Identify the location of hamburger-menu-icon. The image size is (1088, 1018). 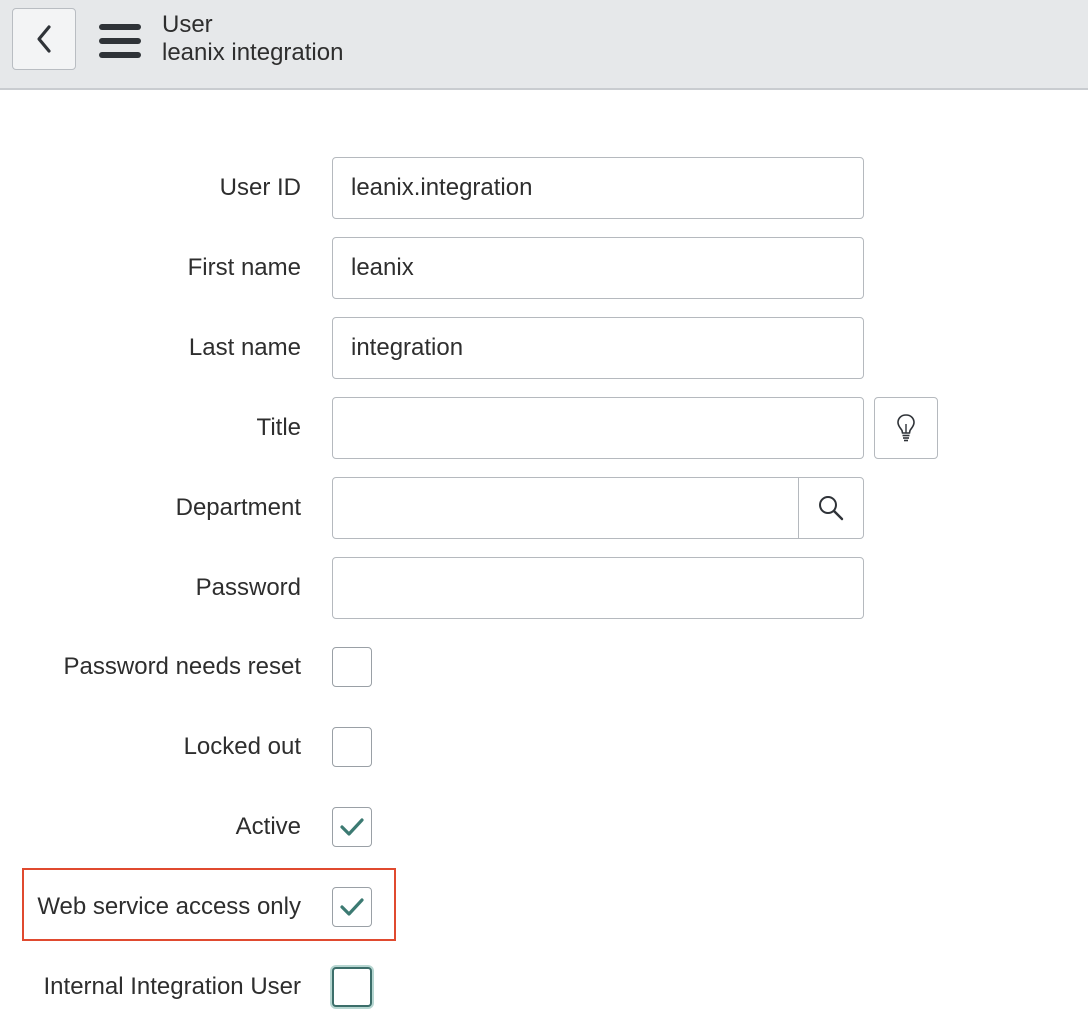
(120, 41).